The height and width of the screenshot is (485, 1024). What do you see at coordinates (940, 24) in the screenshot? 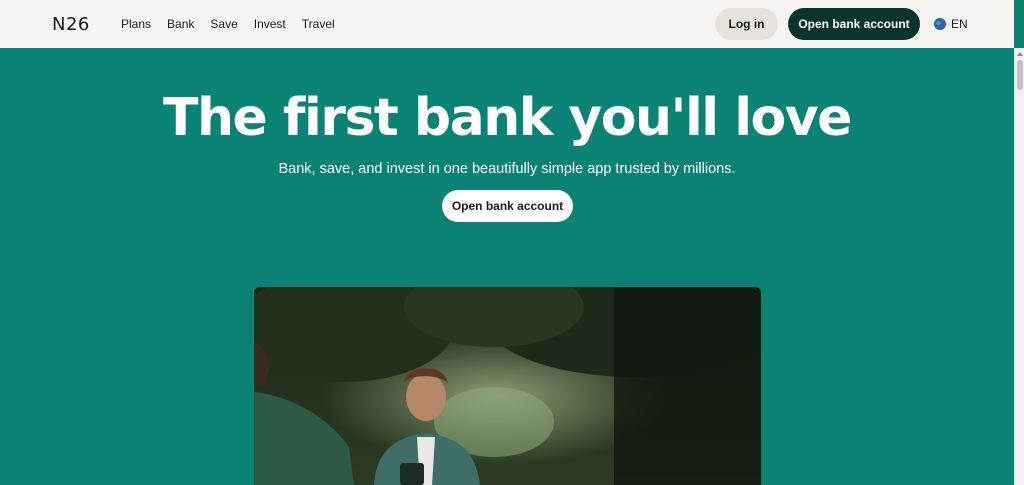
I see `globe-icon` at bounding box center [940, 24].